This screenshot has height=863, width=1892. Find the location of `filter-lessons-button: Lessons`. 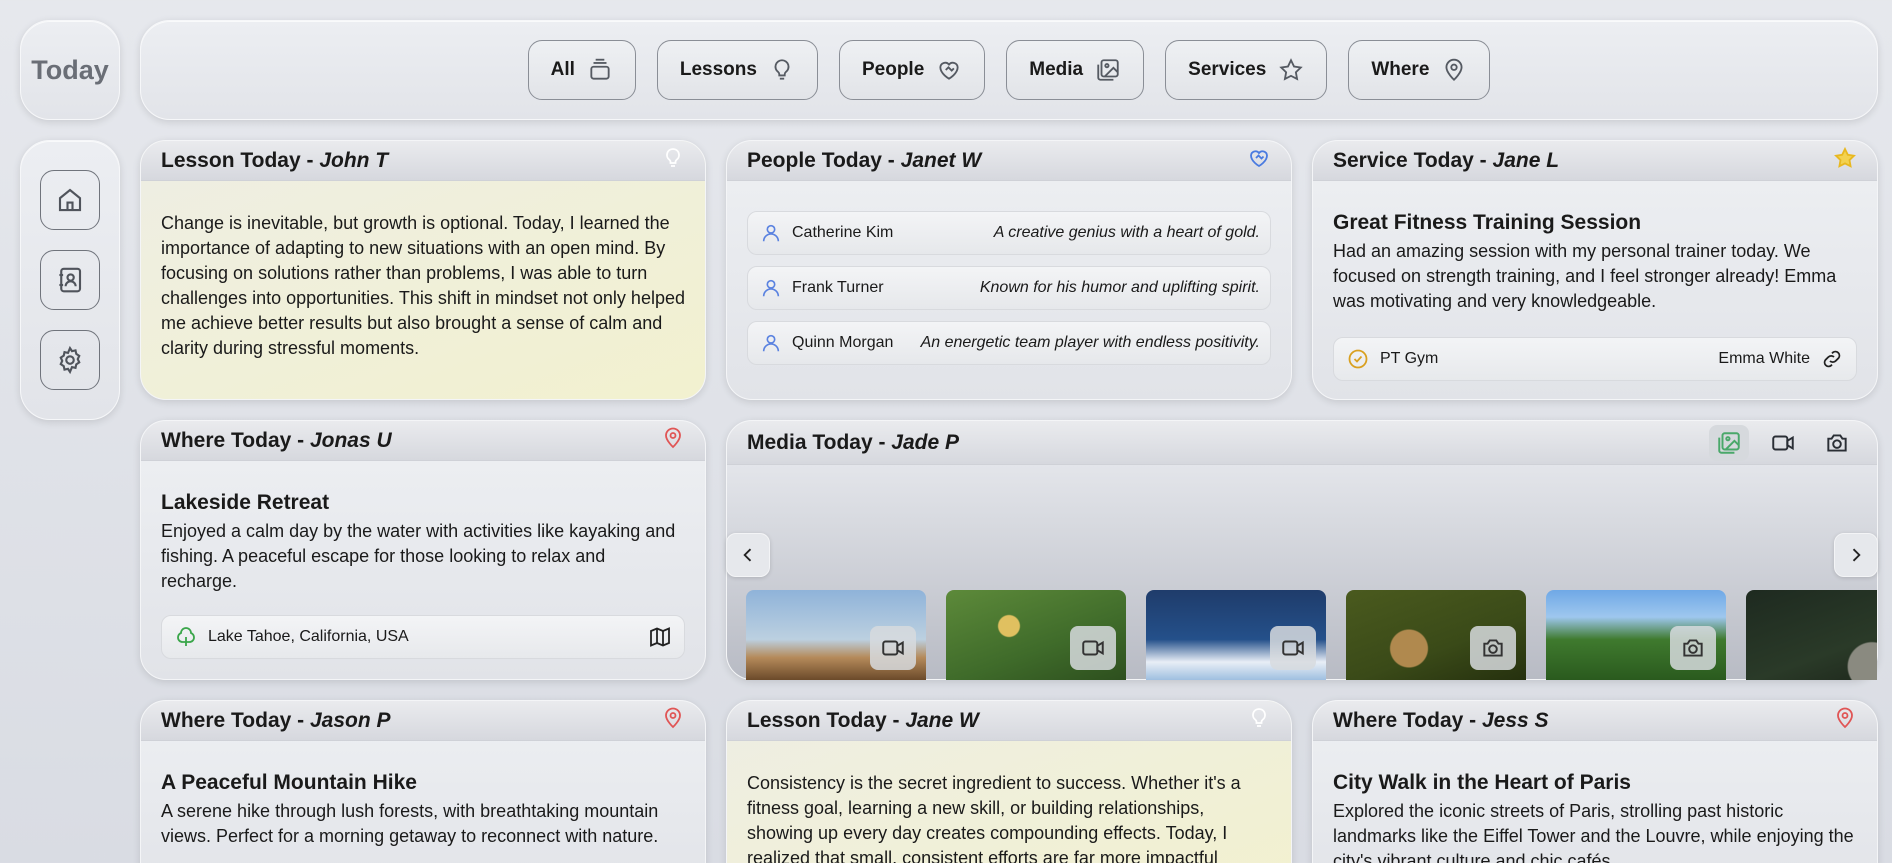

filter-lessons-button: Lessons is located at coordinates (737, 70).